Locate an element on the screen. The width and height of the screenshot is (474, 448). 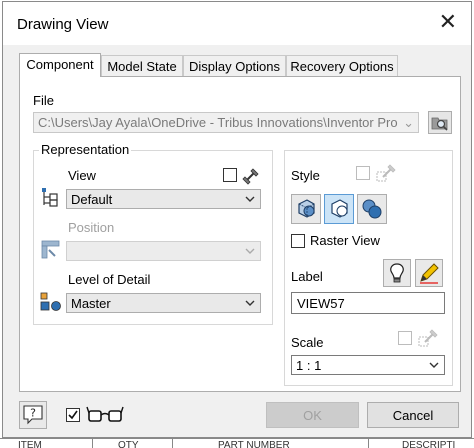
scale-combobox: 1 is located at coordinates (368, 365).